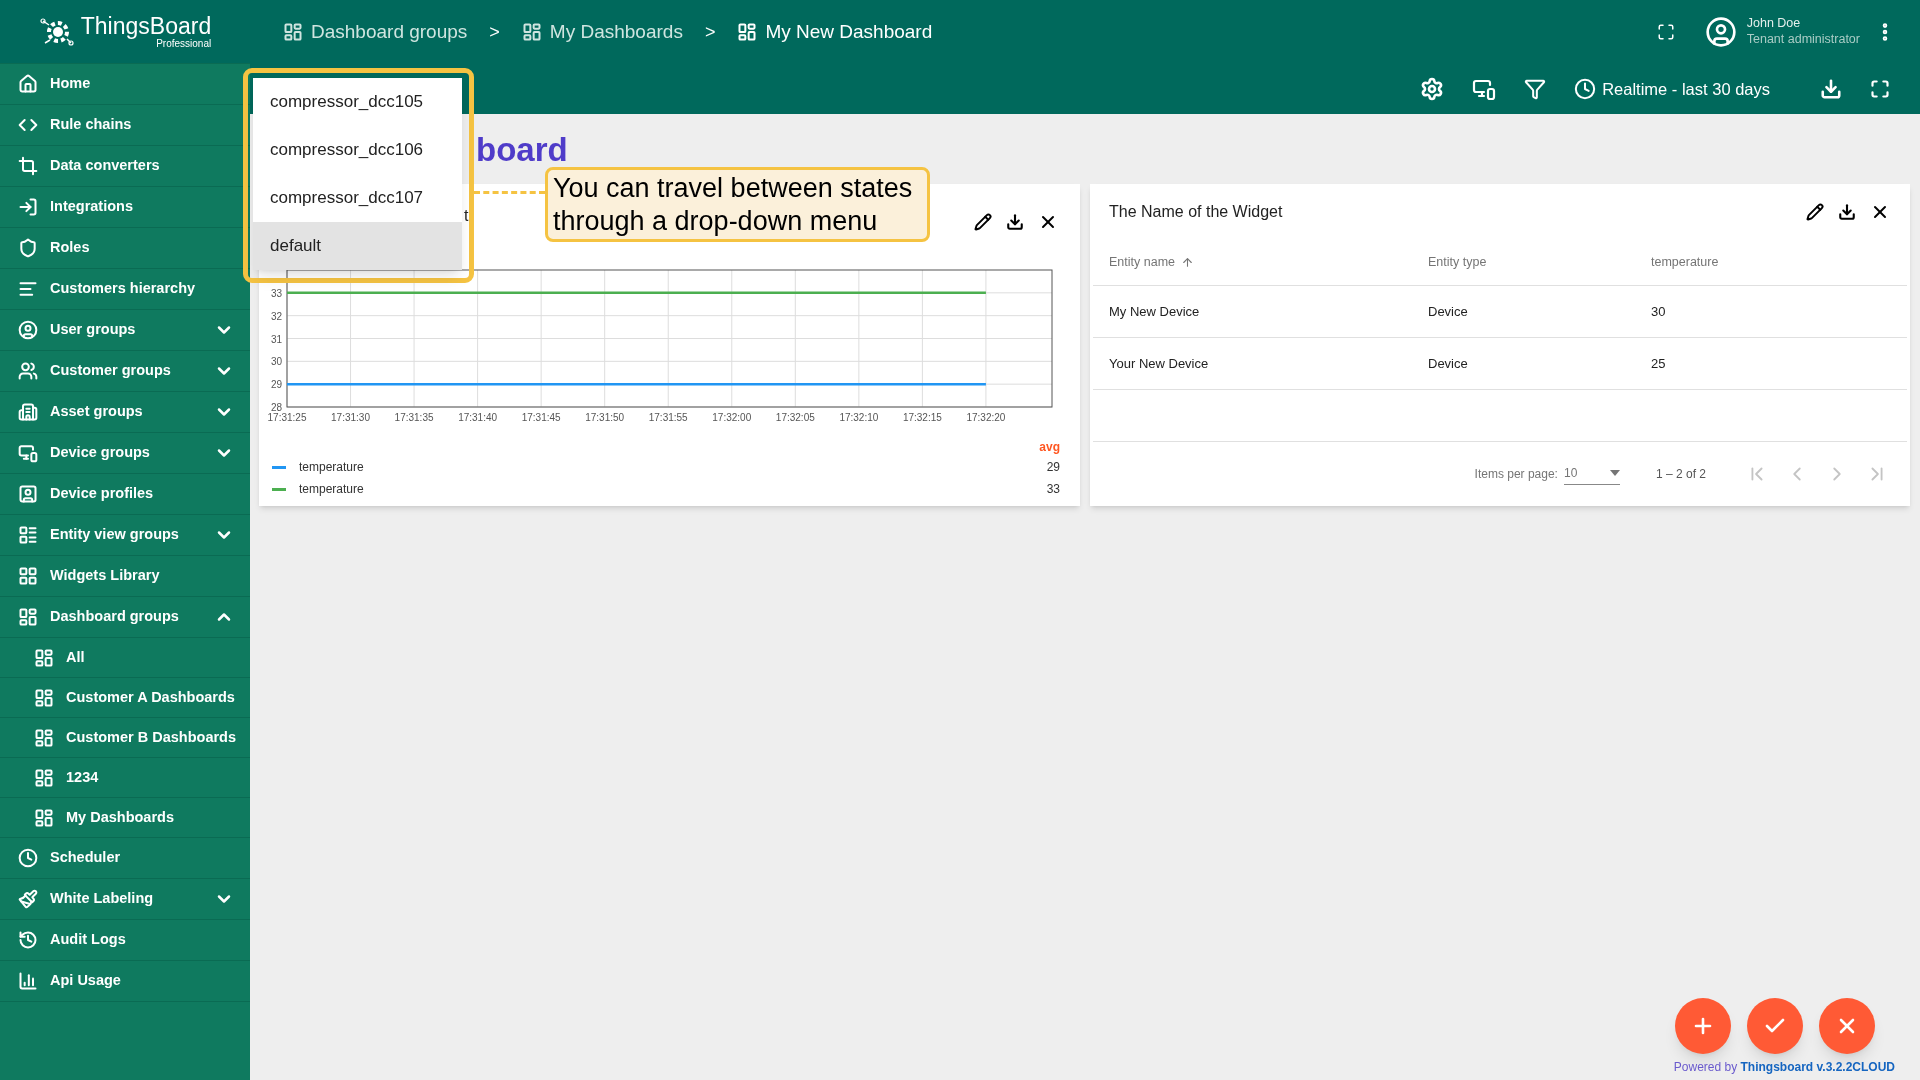 The height and width of the screenshot is (1080, 1920). Describe the element at coordinates (28, 412) in the screenshot. I see `building-icon` at that location.